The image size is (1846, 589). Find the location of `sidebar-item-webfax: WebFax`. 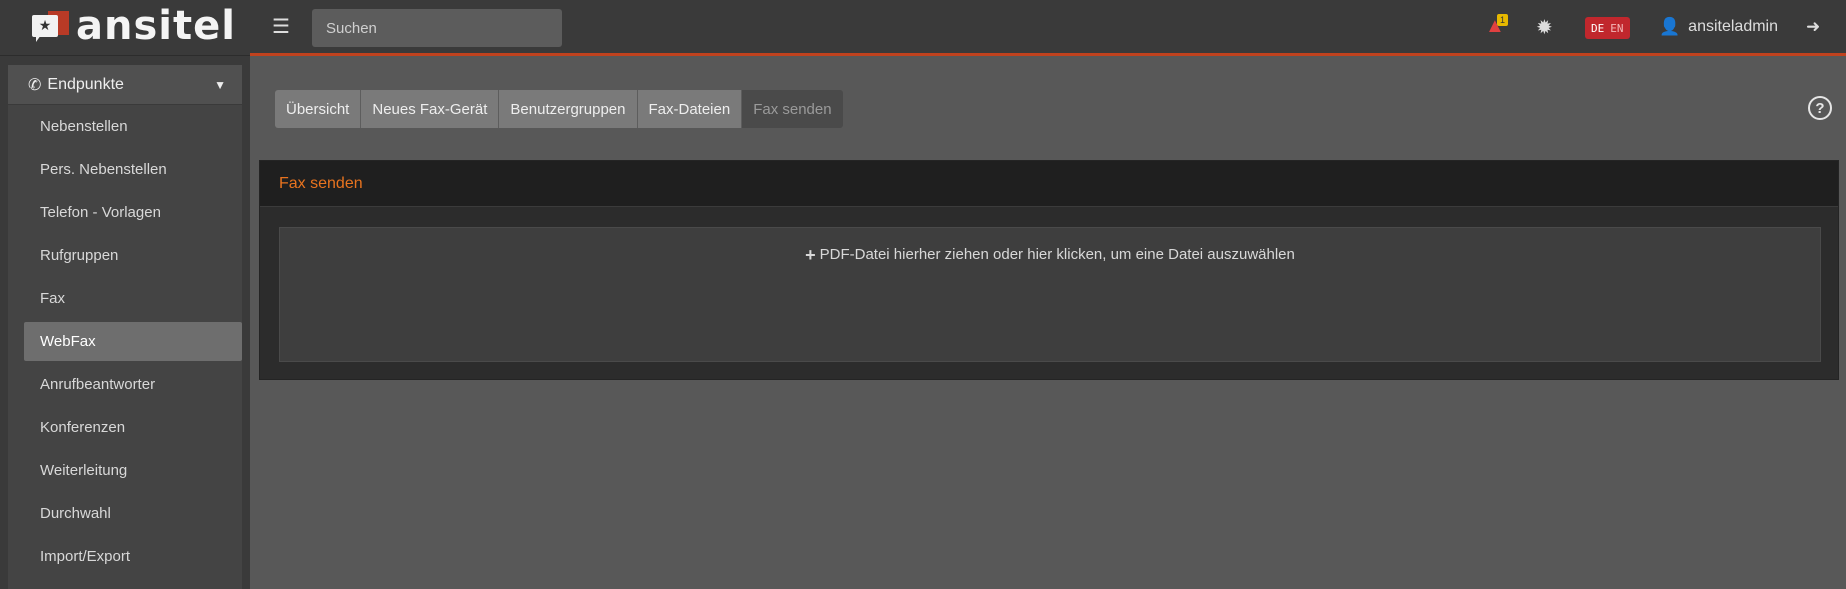

sidebar-item-webfax: WebFax is located at coordinates (133, 341).